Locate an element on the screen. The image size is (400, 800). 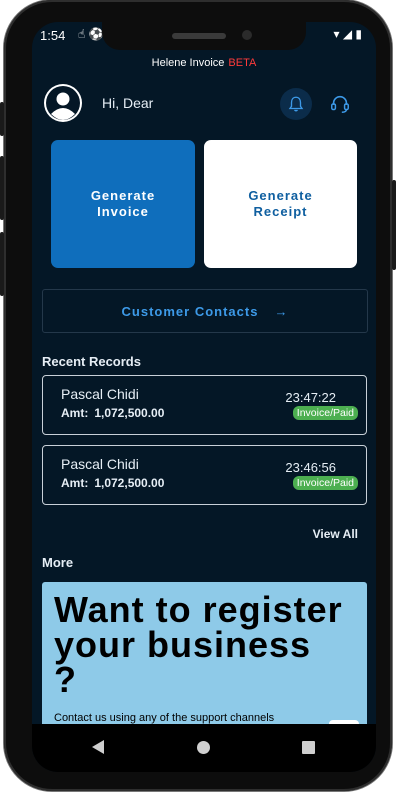
system-navigation-bar is located at coordinates (204, 748).